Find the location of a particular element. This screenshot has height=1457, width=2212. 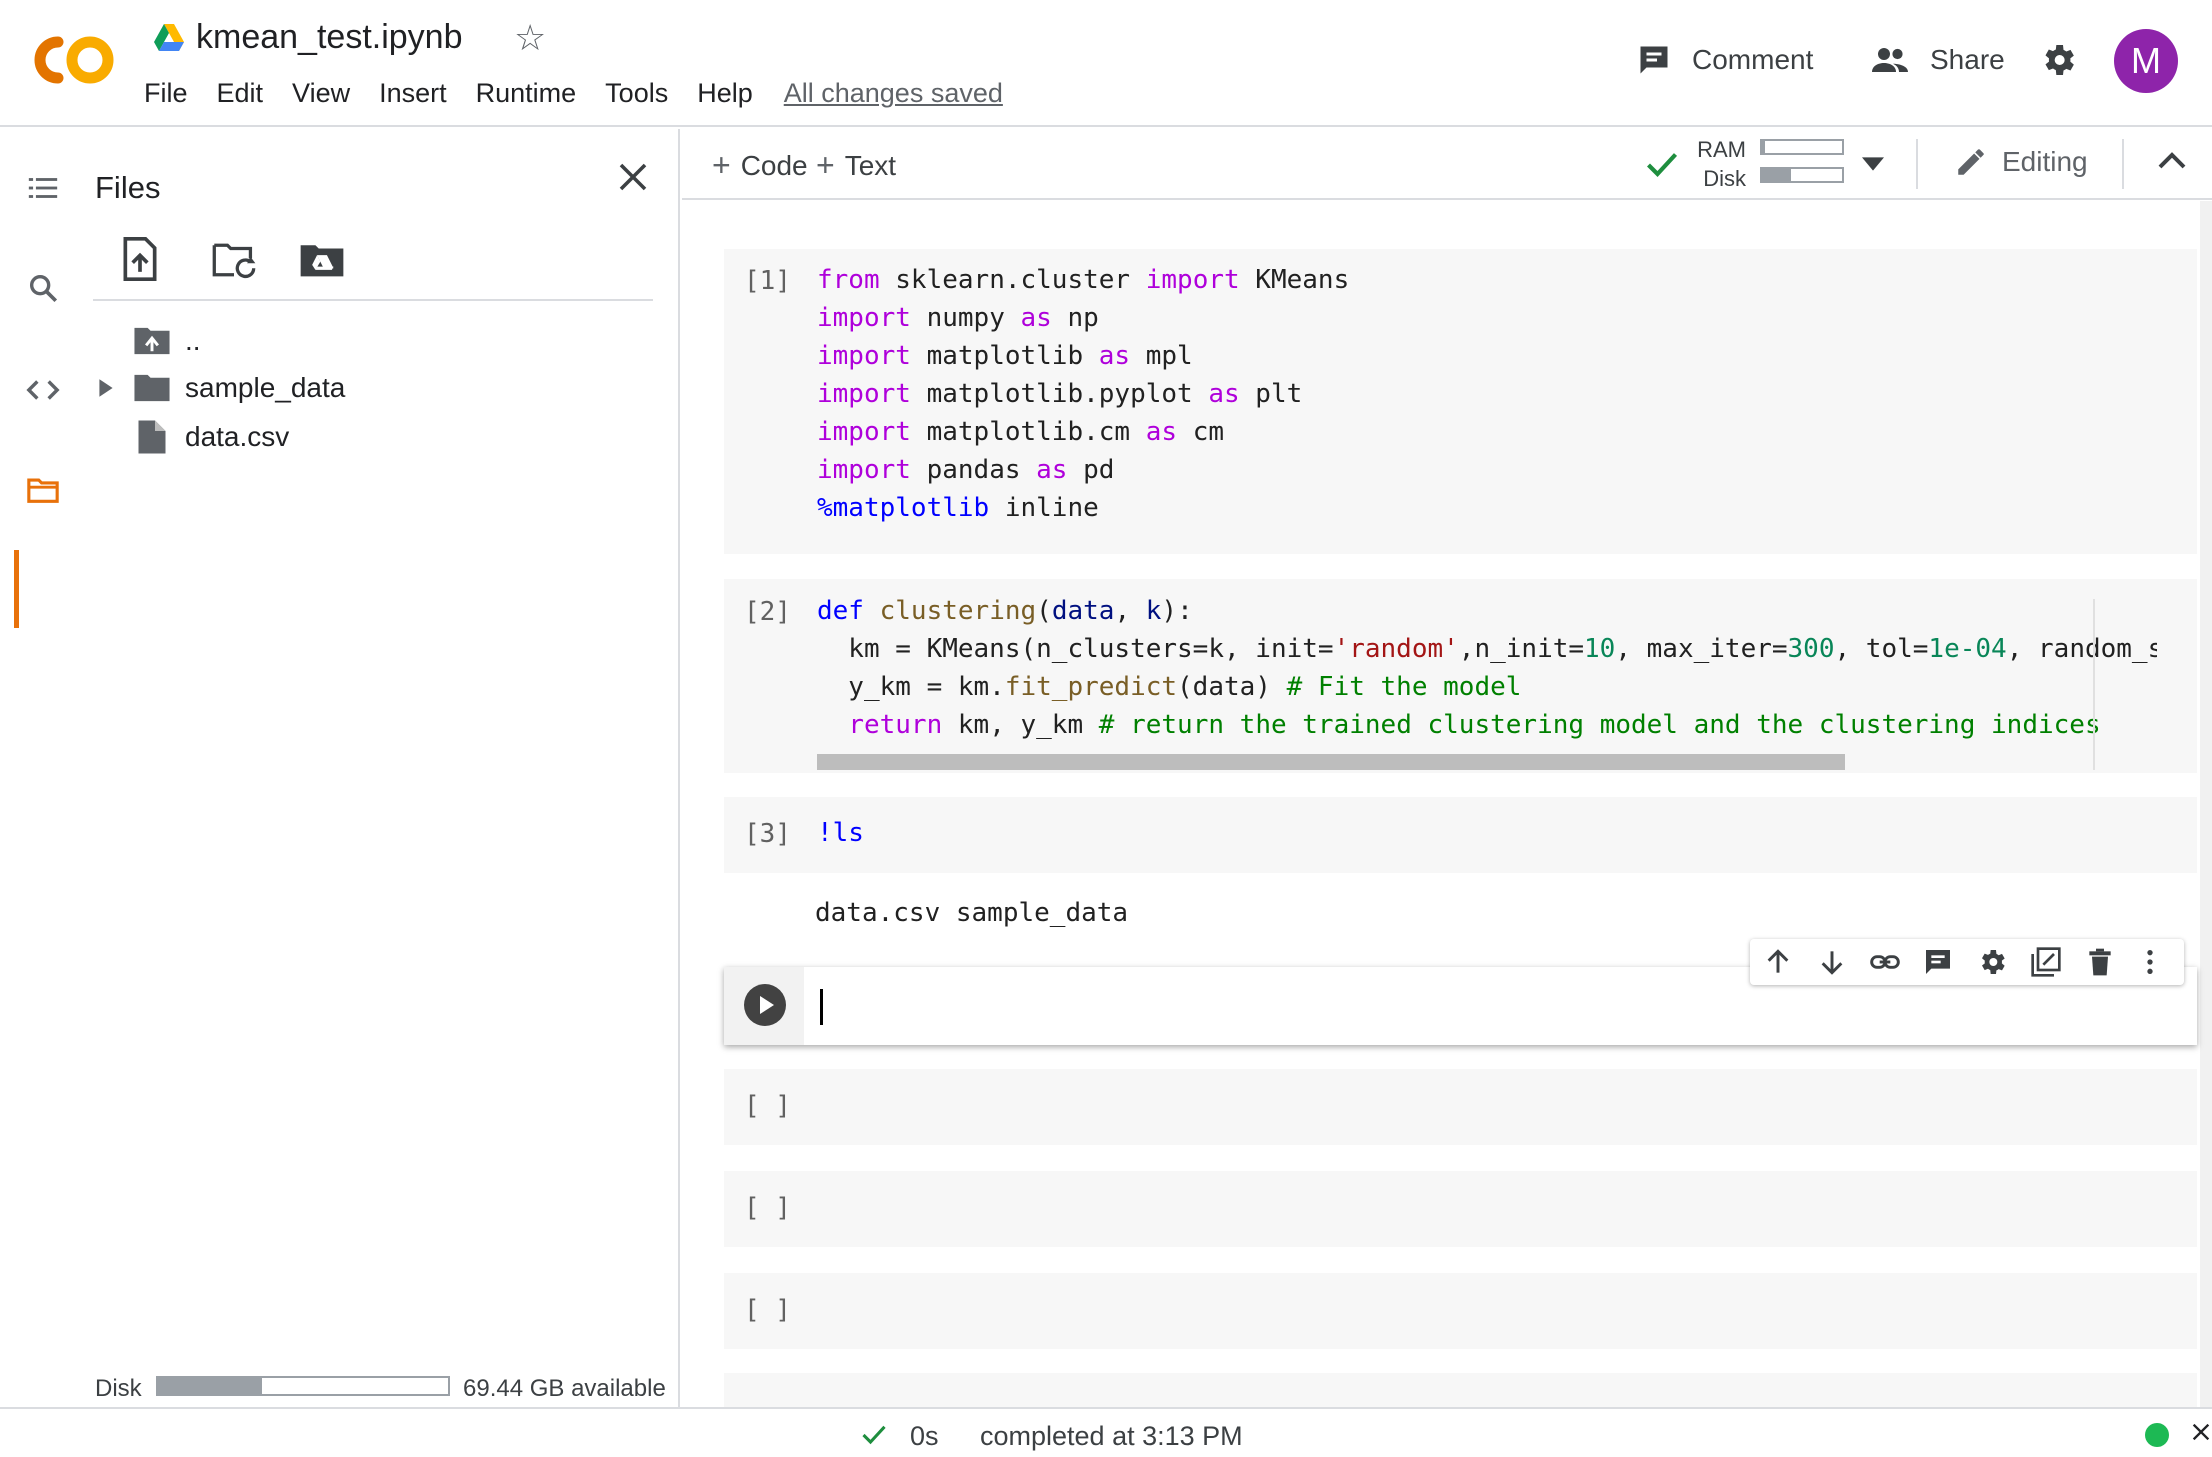

code-token: plt is located at coordinates (1271, 394).